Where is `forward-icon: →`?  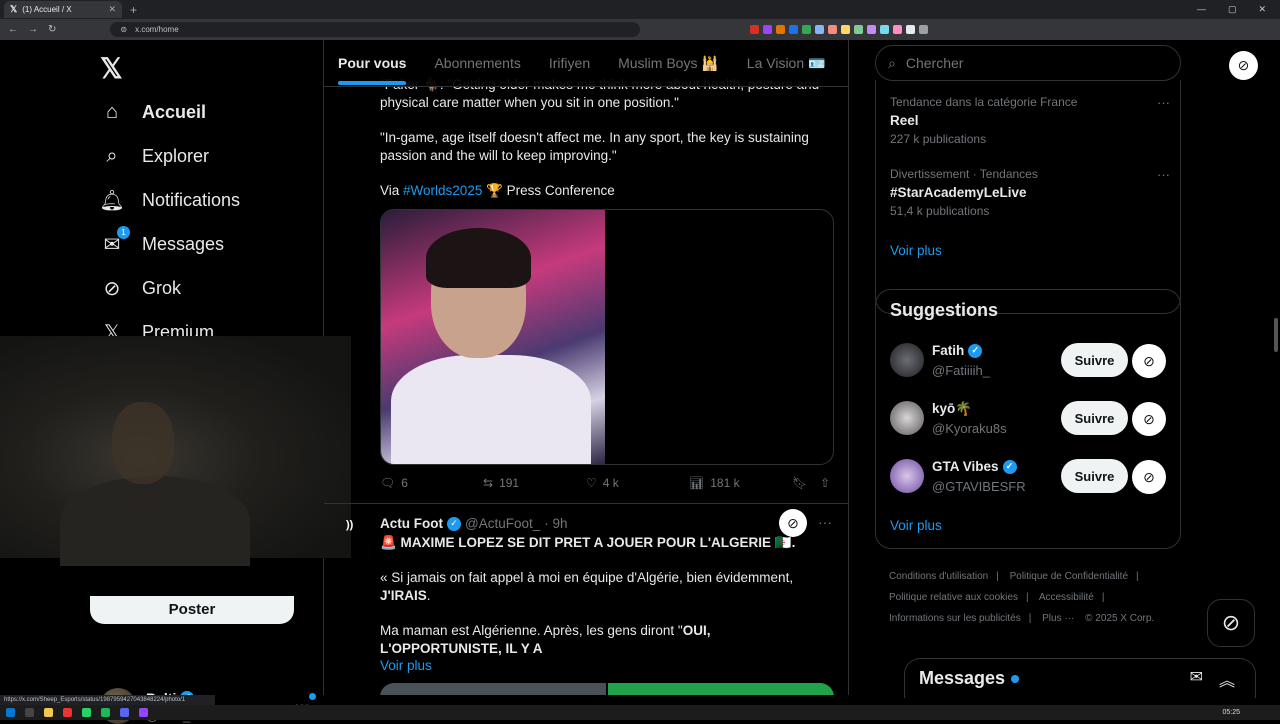
forward-icon: → is located at coordinates (33, 29).